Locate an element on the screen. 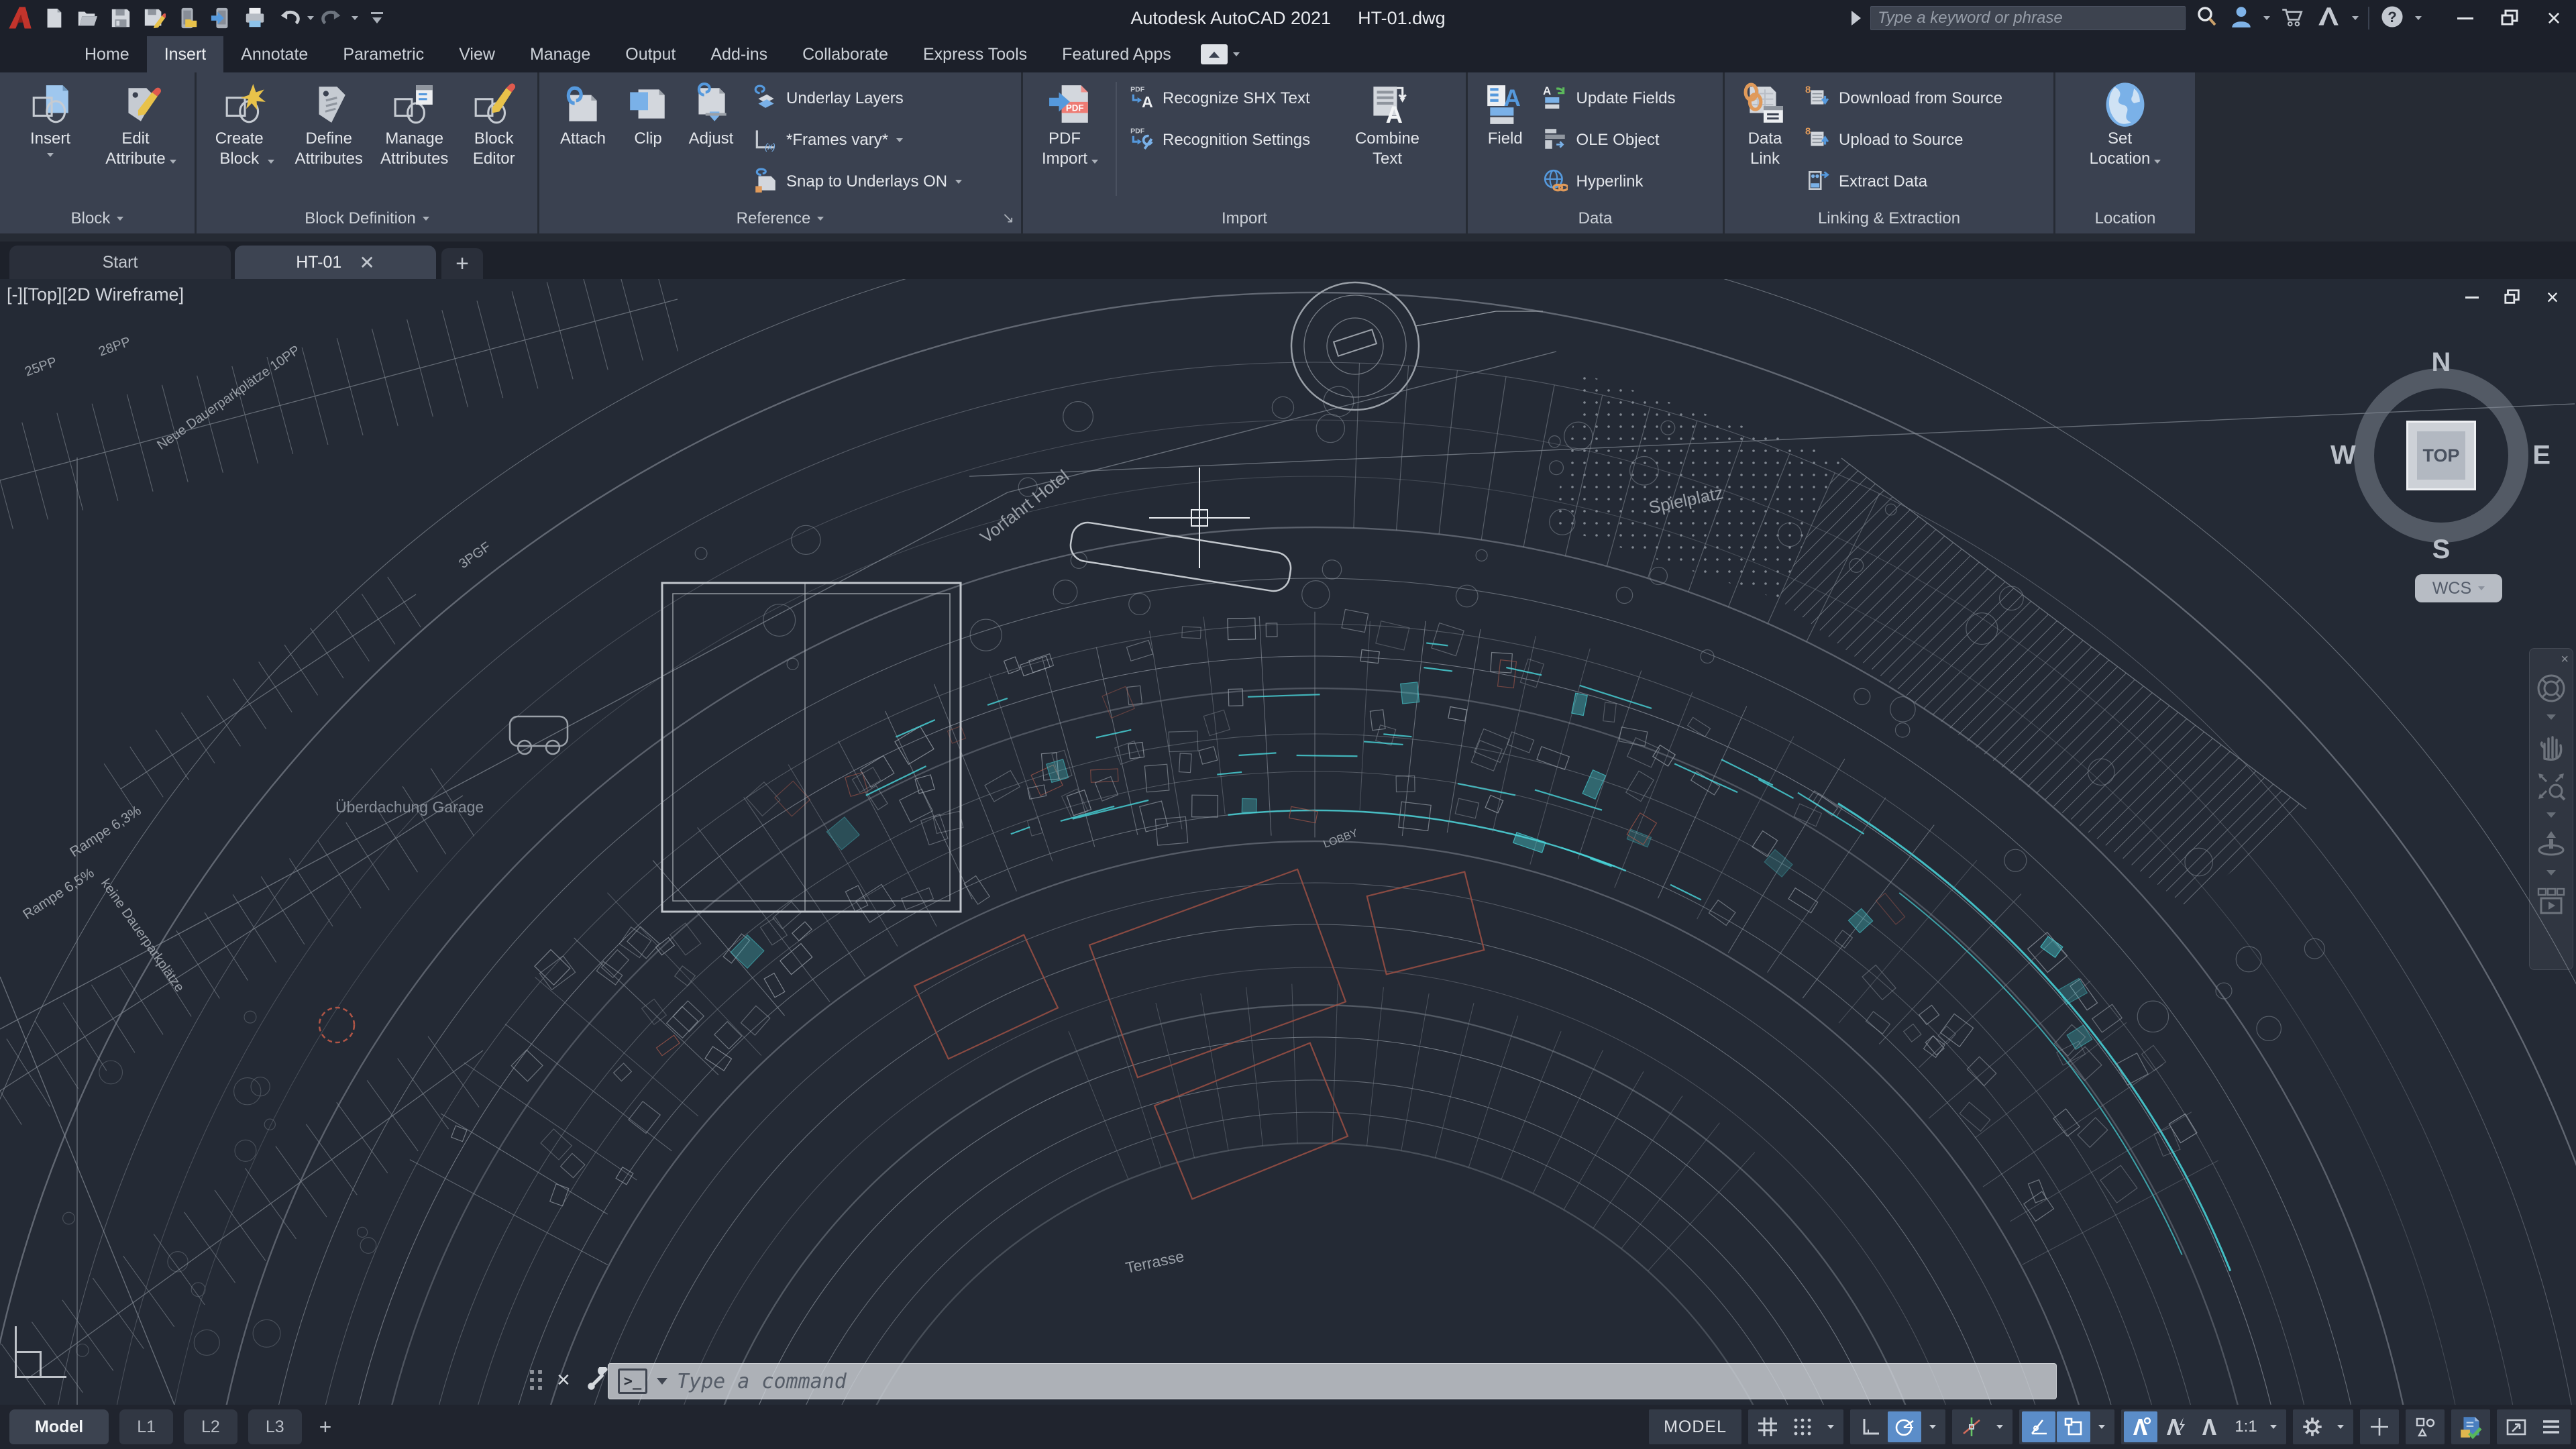 The height and width of the screenshot is (1449, 2576). showmotion-icon is located at coordinates (2551, 901).